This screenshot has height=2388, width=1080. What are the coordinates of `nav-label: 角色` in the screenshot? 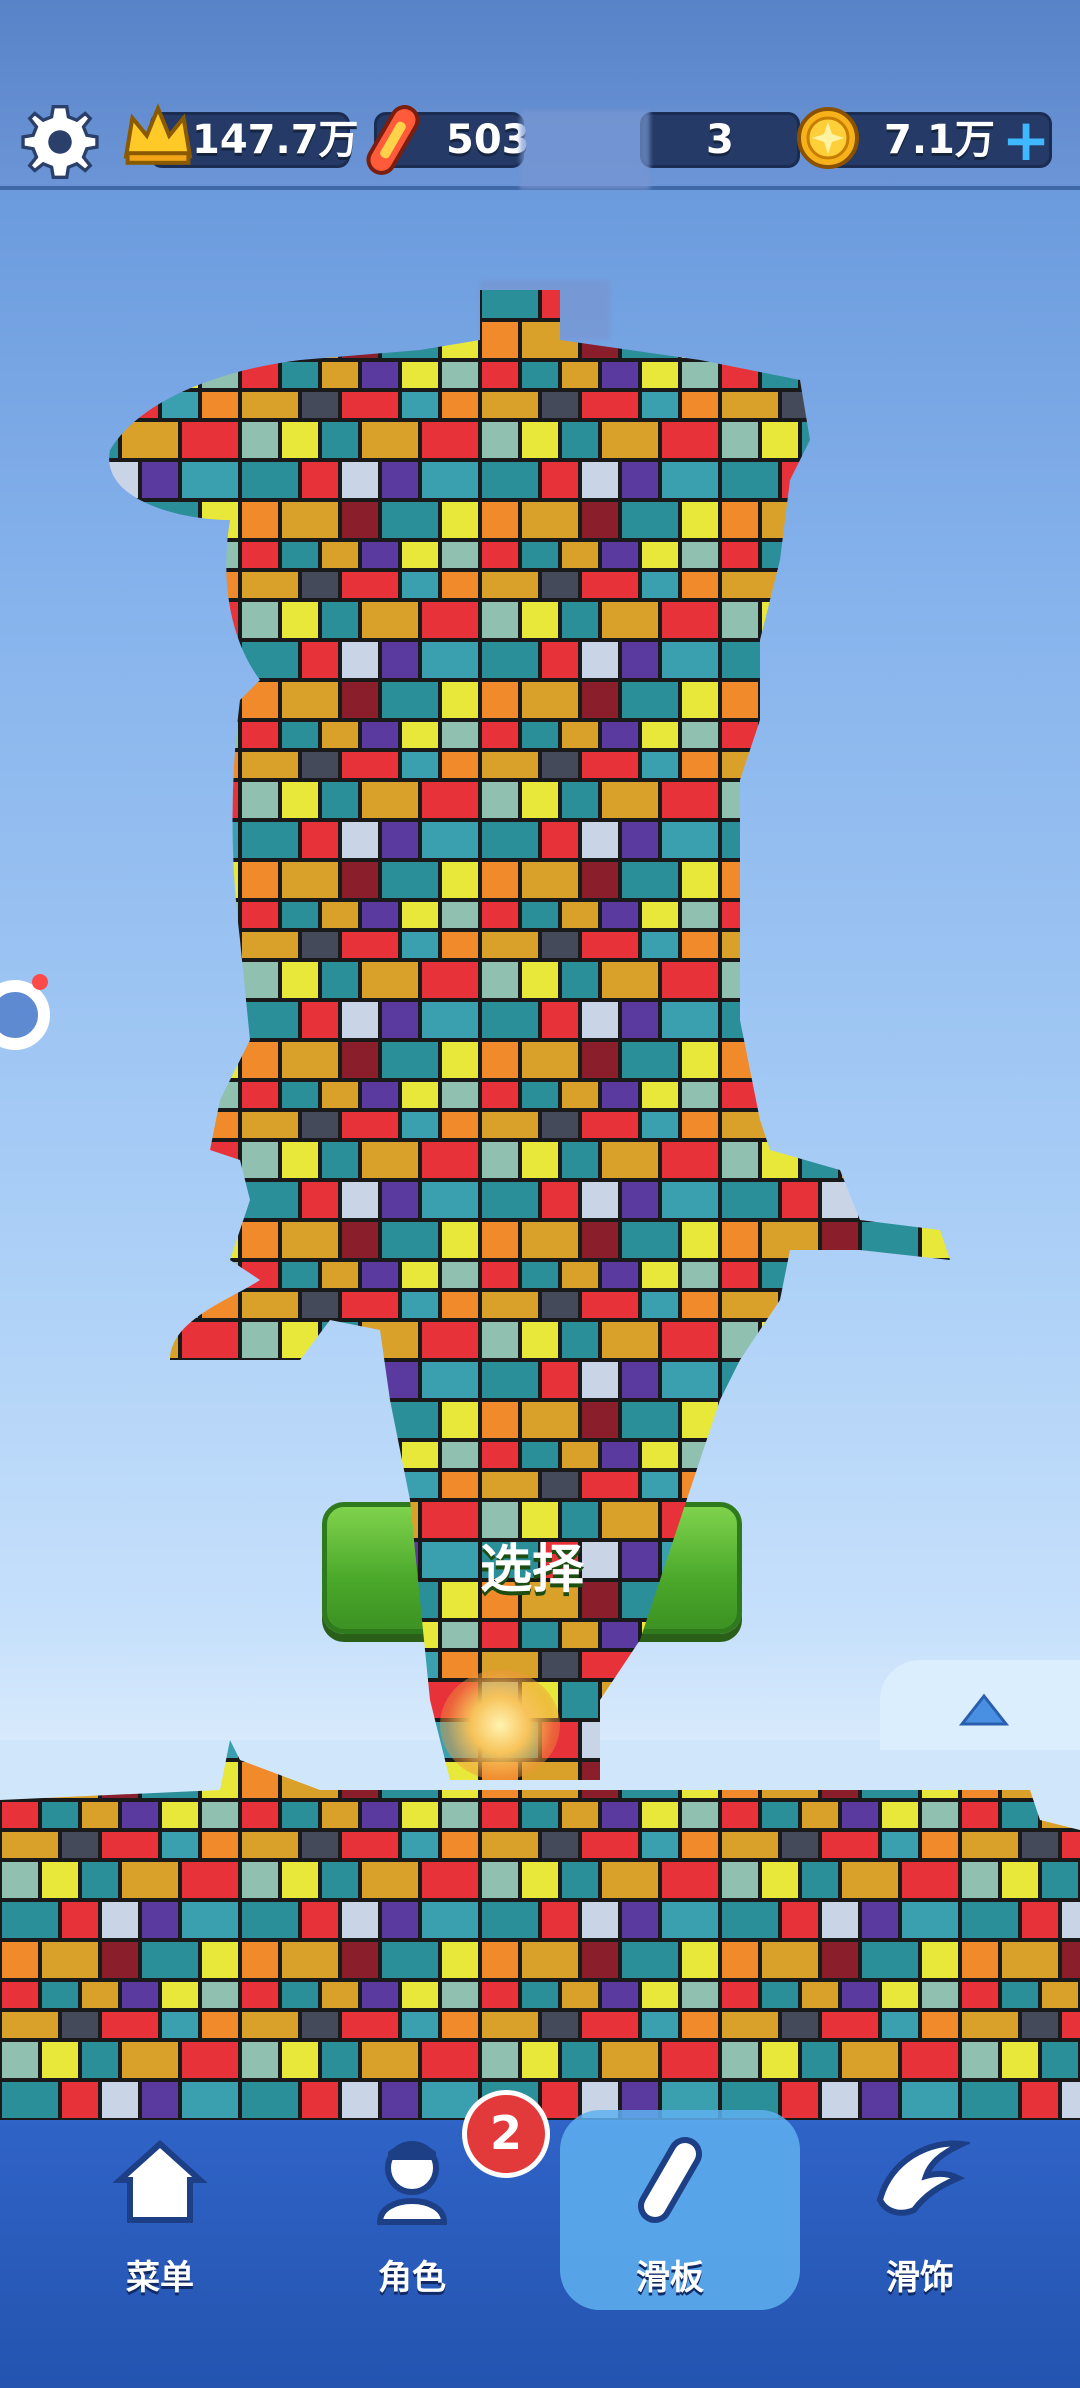 It's located at (412, 2278).